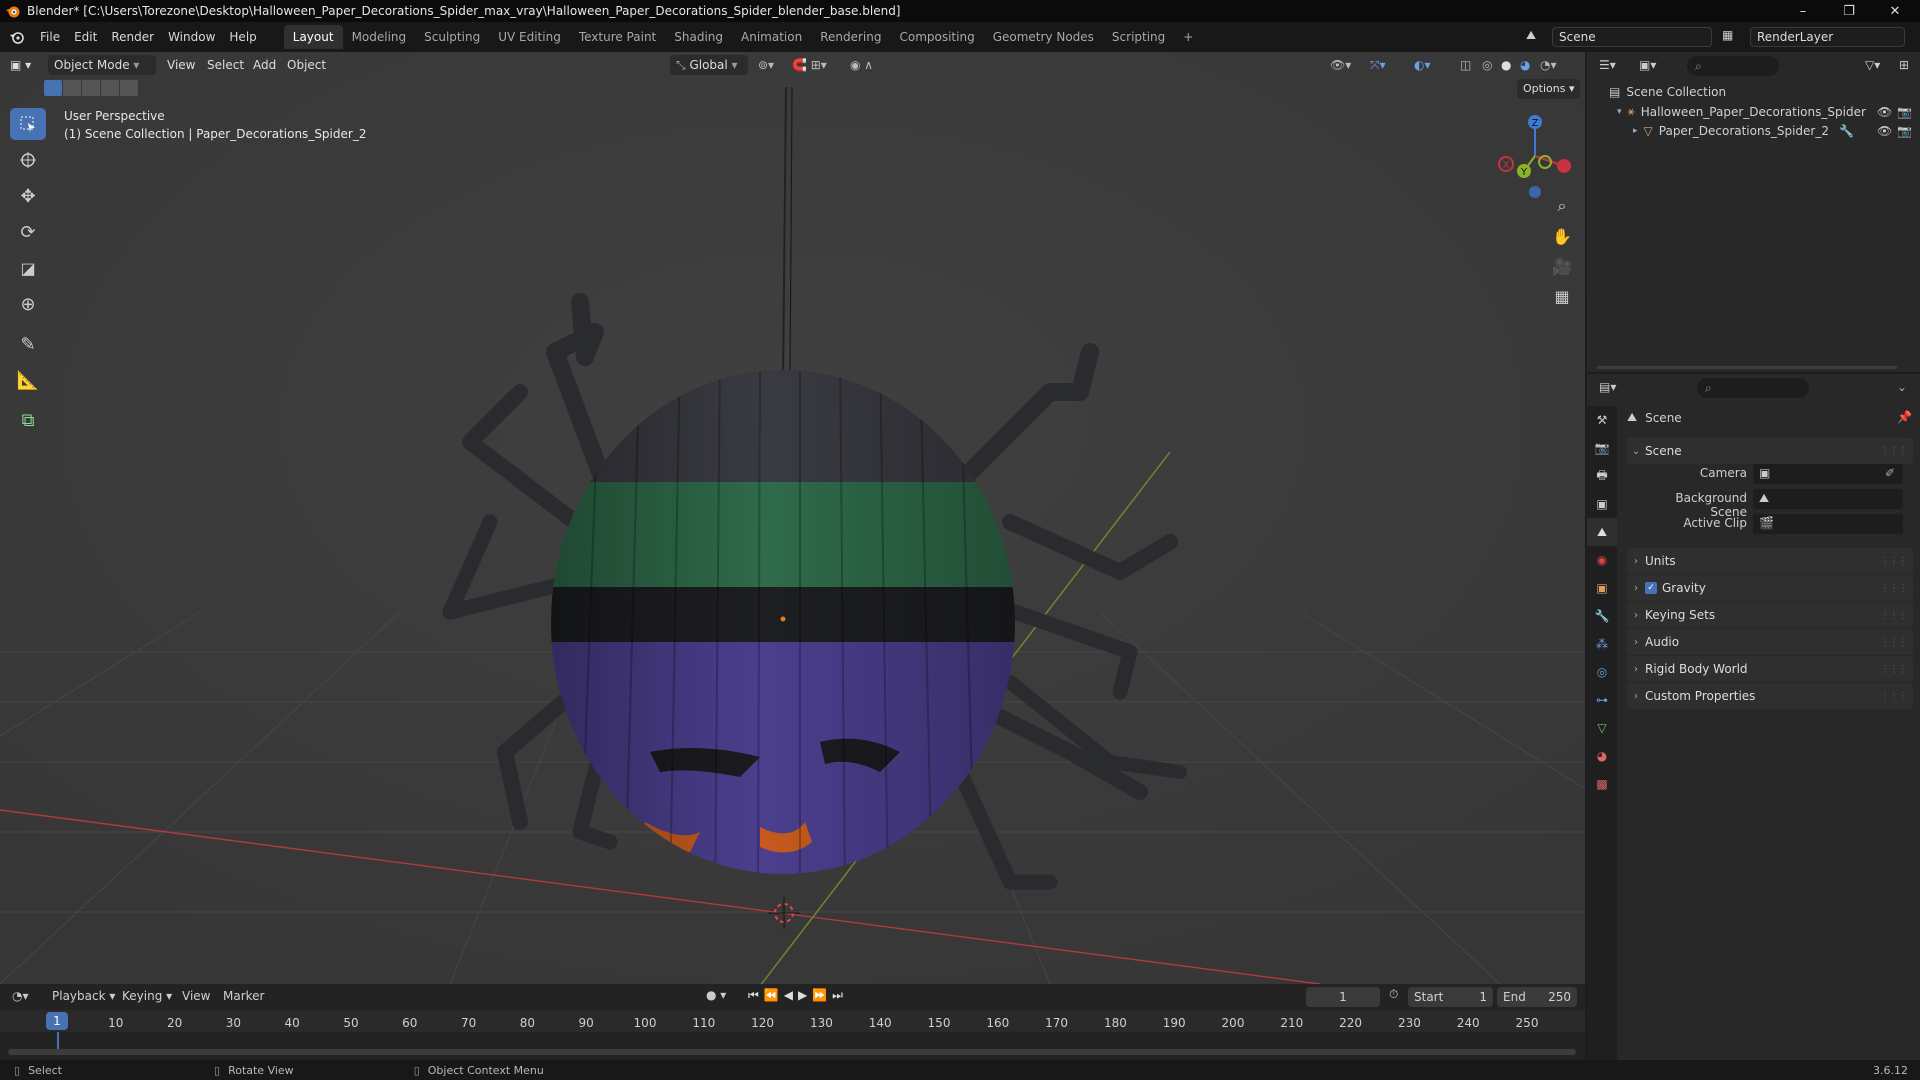 This screenshot has width=1920, height=1080. What do you see at coordinates (28, 232) in the screenshot?
I see `rotate-tool: ⟳` at bounding box center [28, 232].